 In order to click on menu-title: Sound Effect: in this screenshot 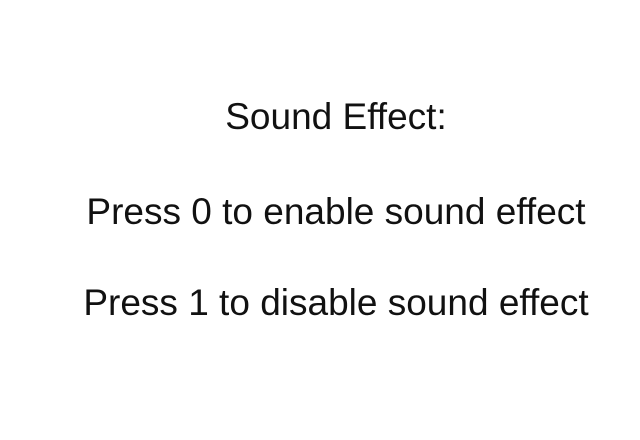, I will do `click(336, 116)`.